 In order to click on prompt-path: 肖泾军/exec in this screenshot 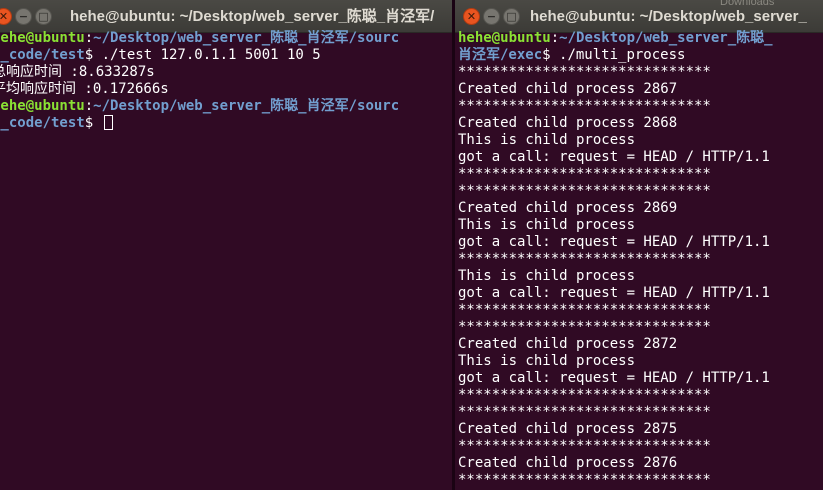, I will do `click(500, 55)`.